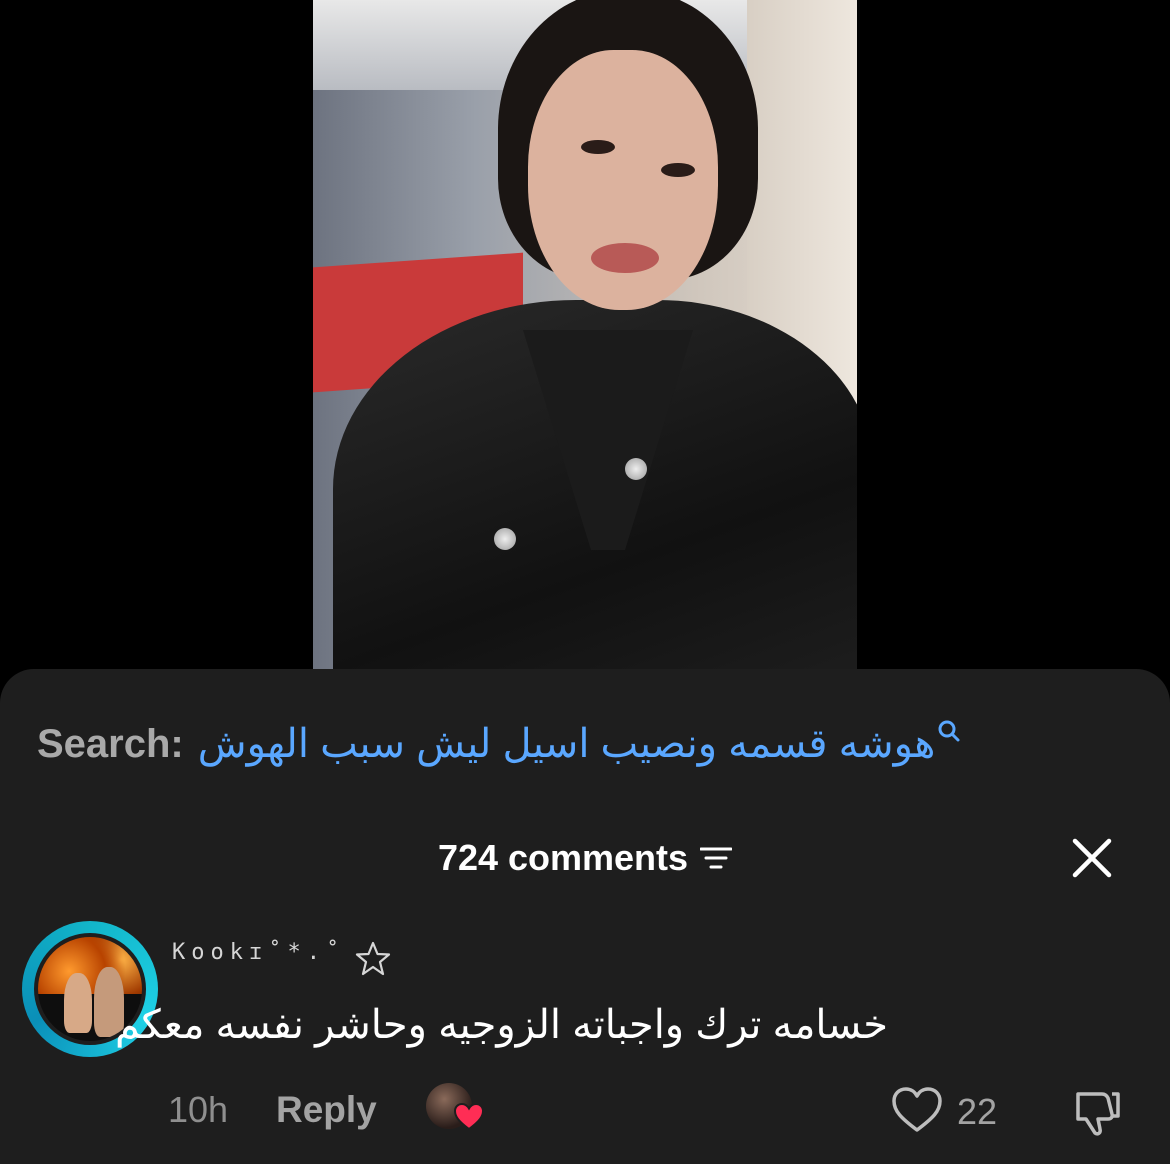 This screenshot has width=1170, height=1164. I want to click on thumbs-down-icon, so click(1098, 1112).